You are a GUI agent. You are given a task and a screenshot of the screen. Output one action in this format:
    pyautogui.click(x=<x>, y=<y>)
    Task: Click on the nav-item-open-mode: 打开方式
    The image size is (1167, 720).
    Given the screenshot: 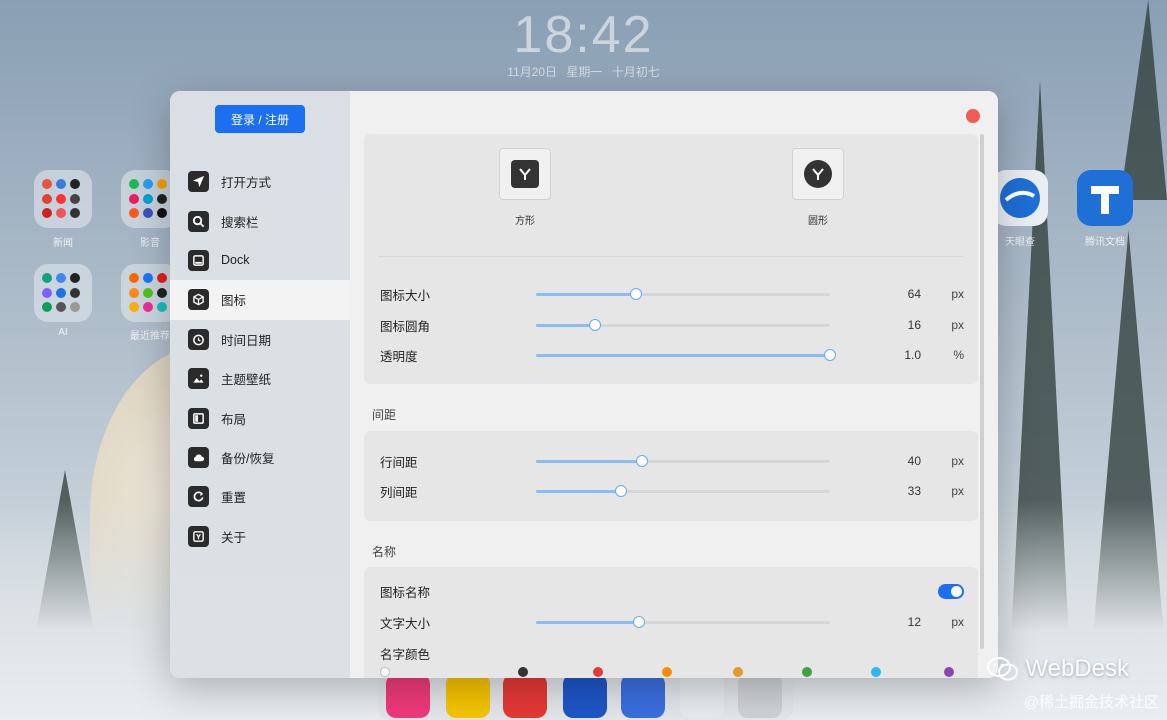 What is the action you would take?
    pyautogui.click(x=260, y=181)
    